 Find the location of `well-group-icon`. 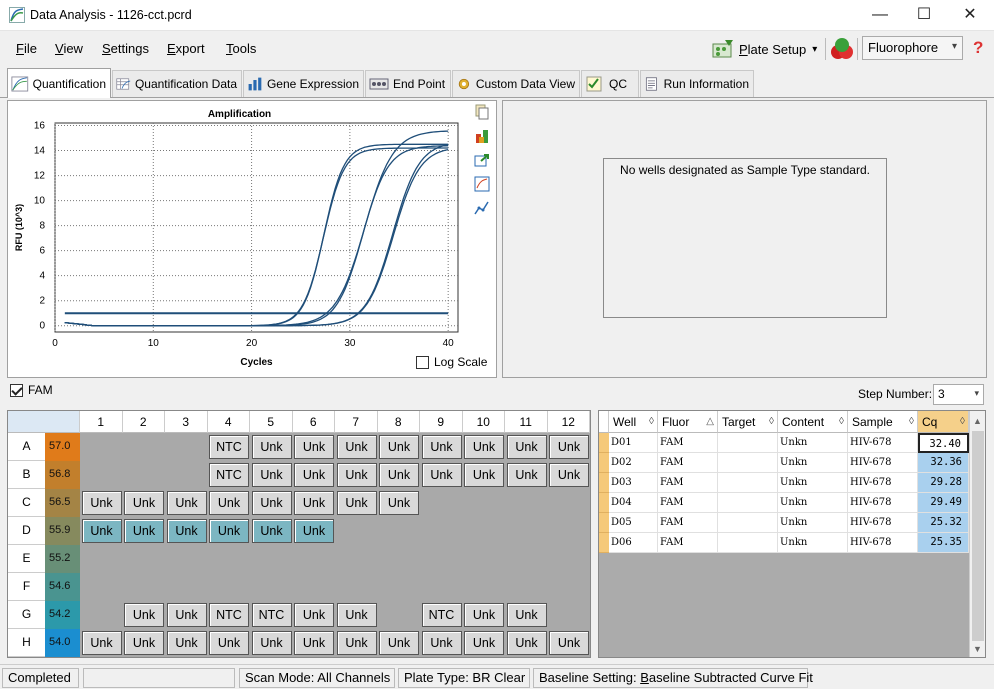

well-group-icon is located at coordinates (842, 49).